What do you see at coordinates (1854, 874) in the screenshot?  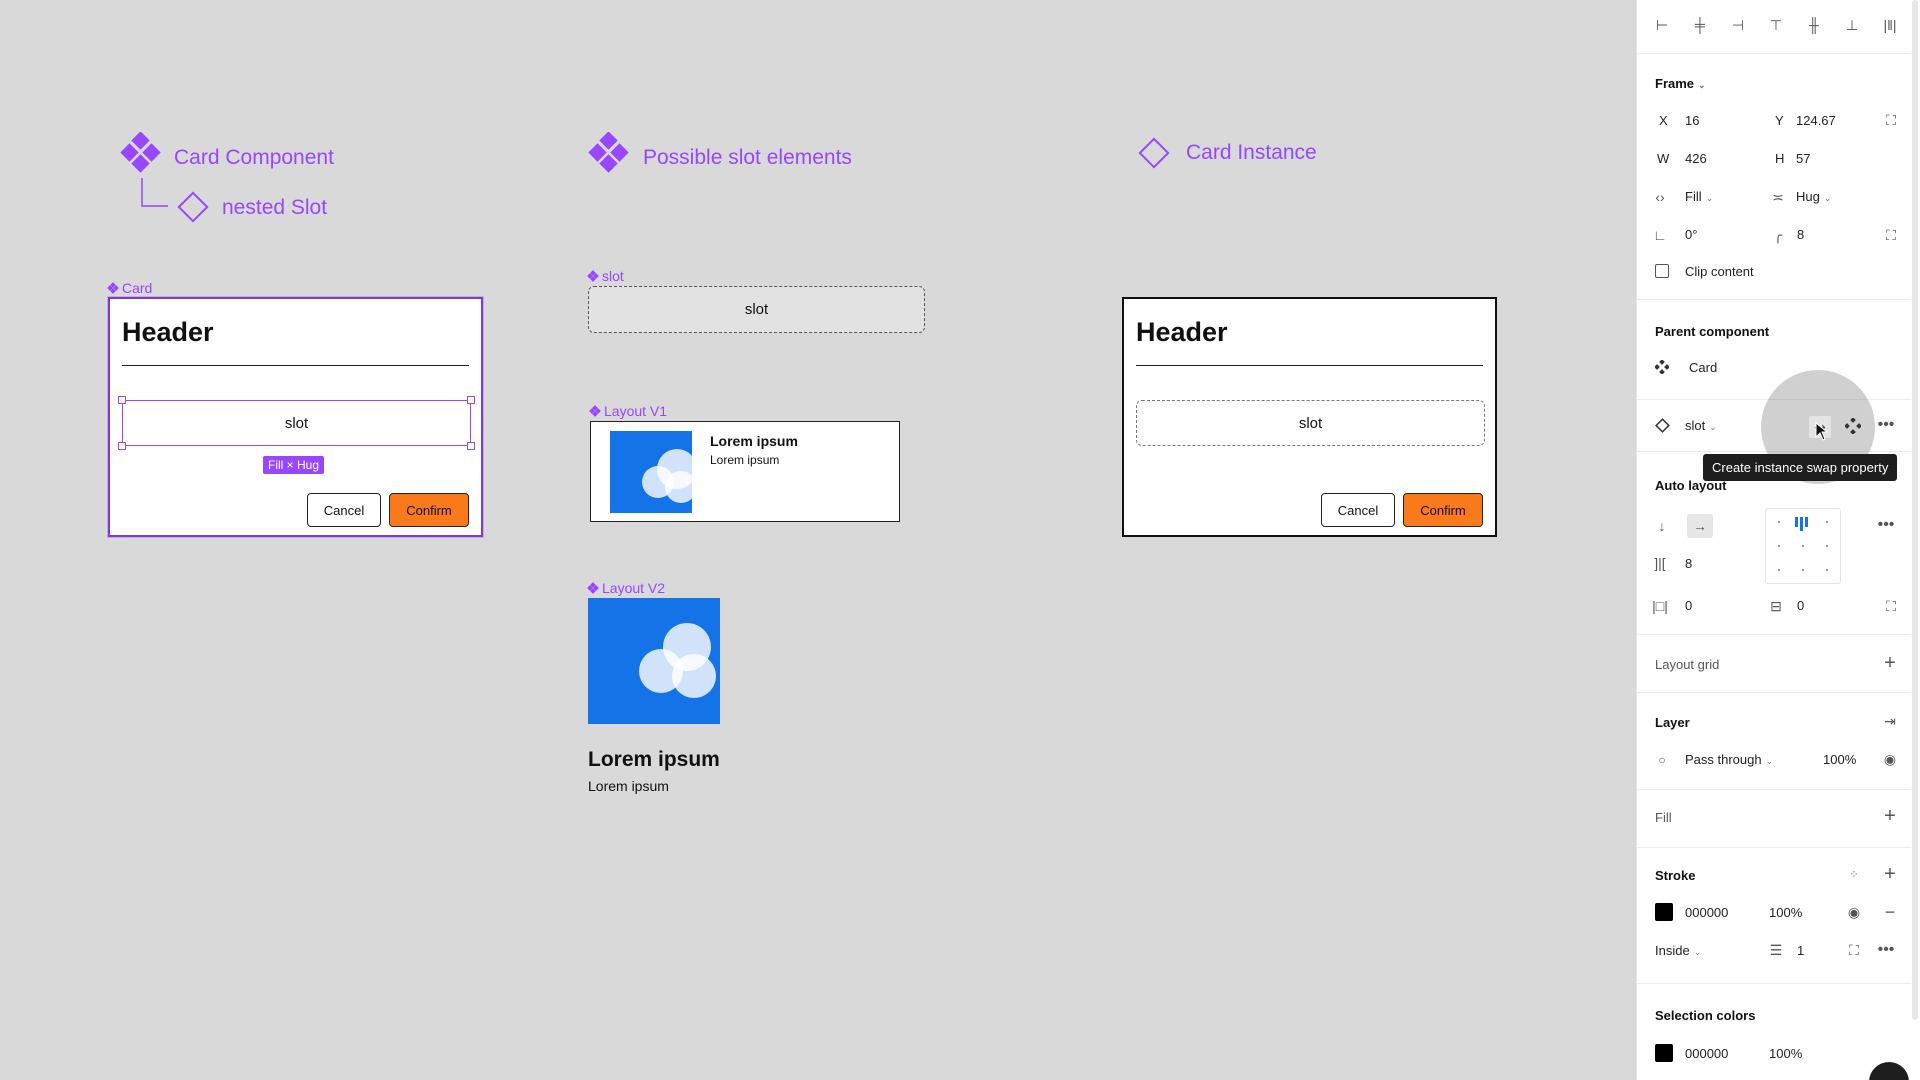 I see `style-grid-icon: ⁘` at bounding box center [1854, 874].